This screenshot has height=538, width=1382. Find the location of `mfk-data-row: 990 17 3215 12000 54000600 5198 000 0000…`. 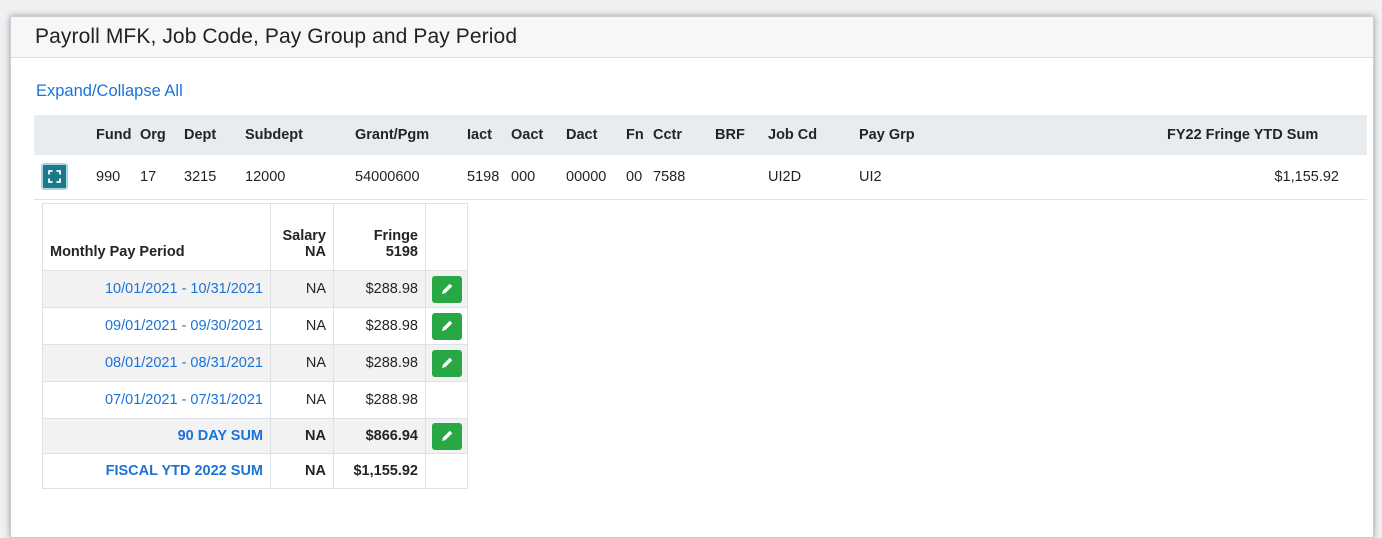

mfk-data-row: 990 17 3215 12000 54000600 5198 000 0000… is located at coordinates (700, 177).